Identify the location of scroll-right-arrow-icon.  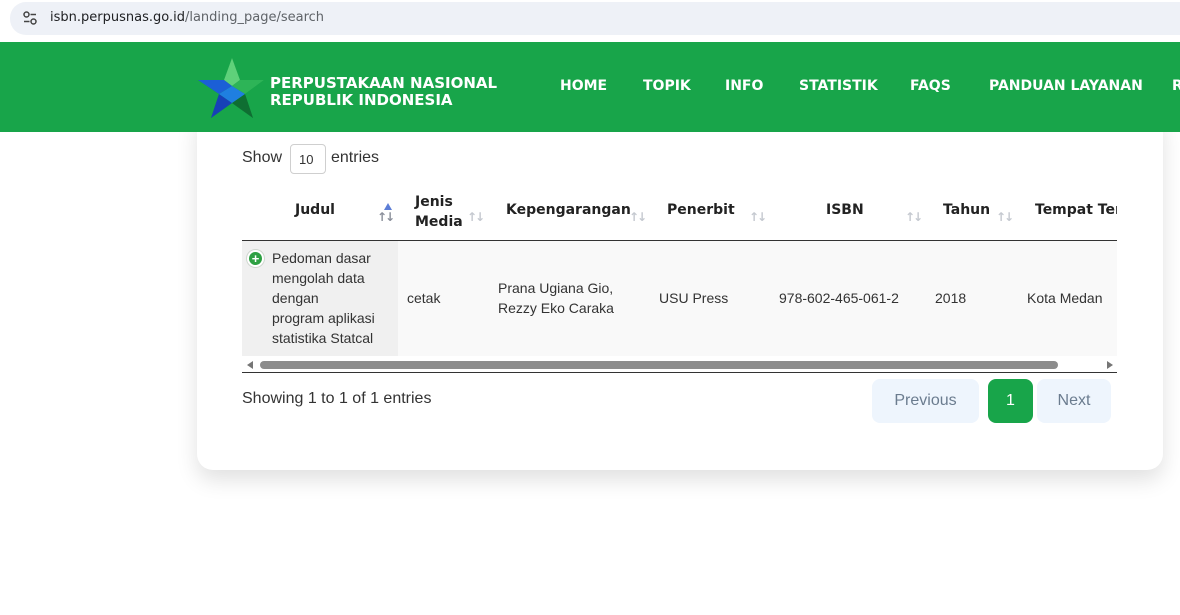
(1110, 365).